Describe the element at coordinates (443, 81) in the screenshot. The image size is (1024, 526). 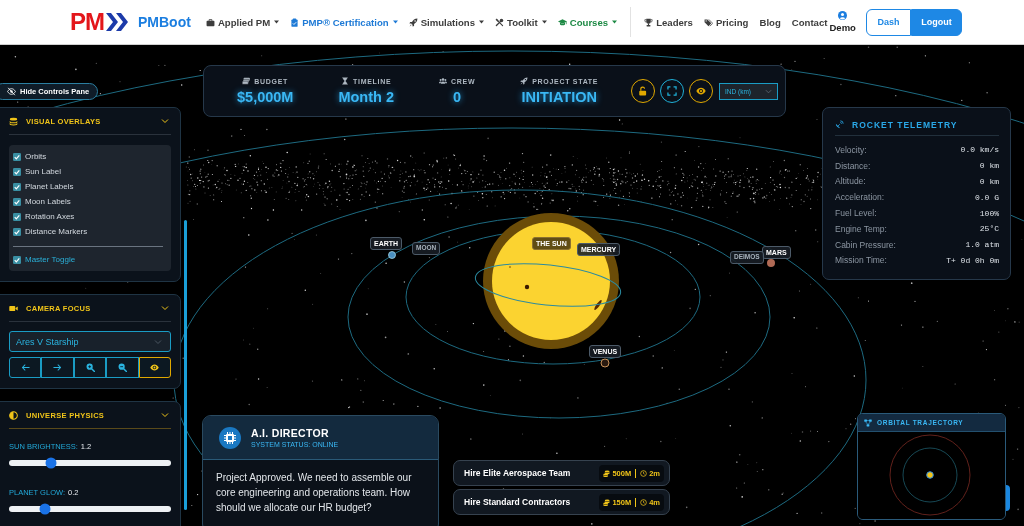
I see `users-icon` at that location.